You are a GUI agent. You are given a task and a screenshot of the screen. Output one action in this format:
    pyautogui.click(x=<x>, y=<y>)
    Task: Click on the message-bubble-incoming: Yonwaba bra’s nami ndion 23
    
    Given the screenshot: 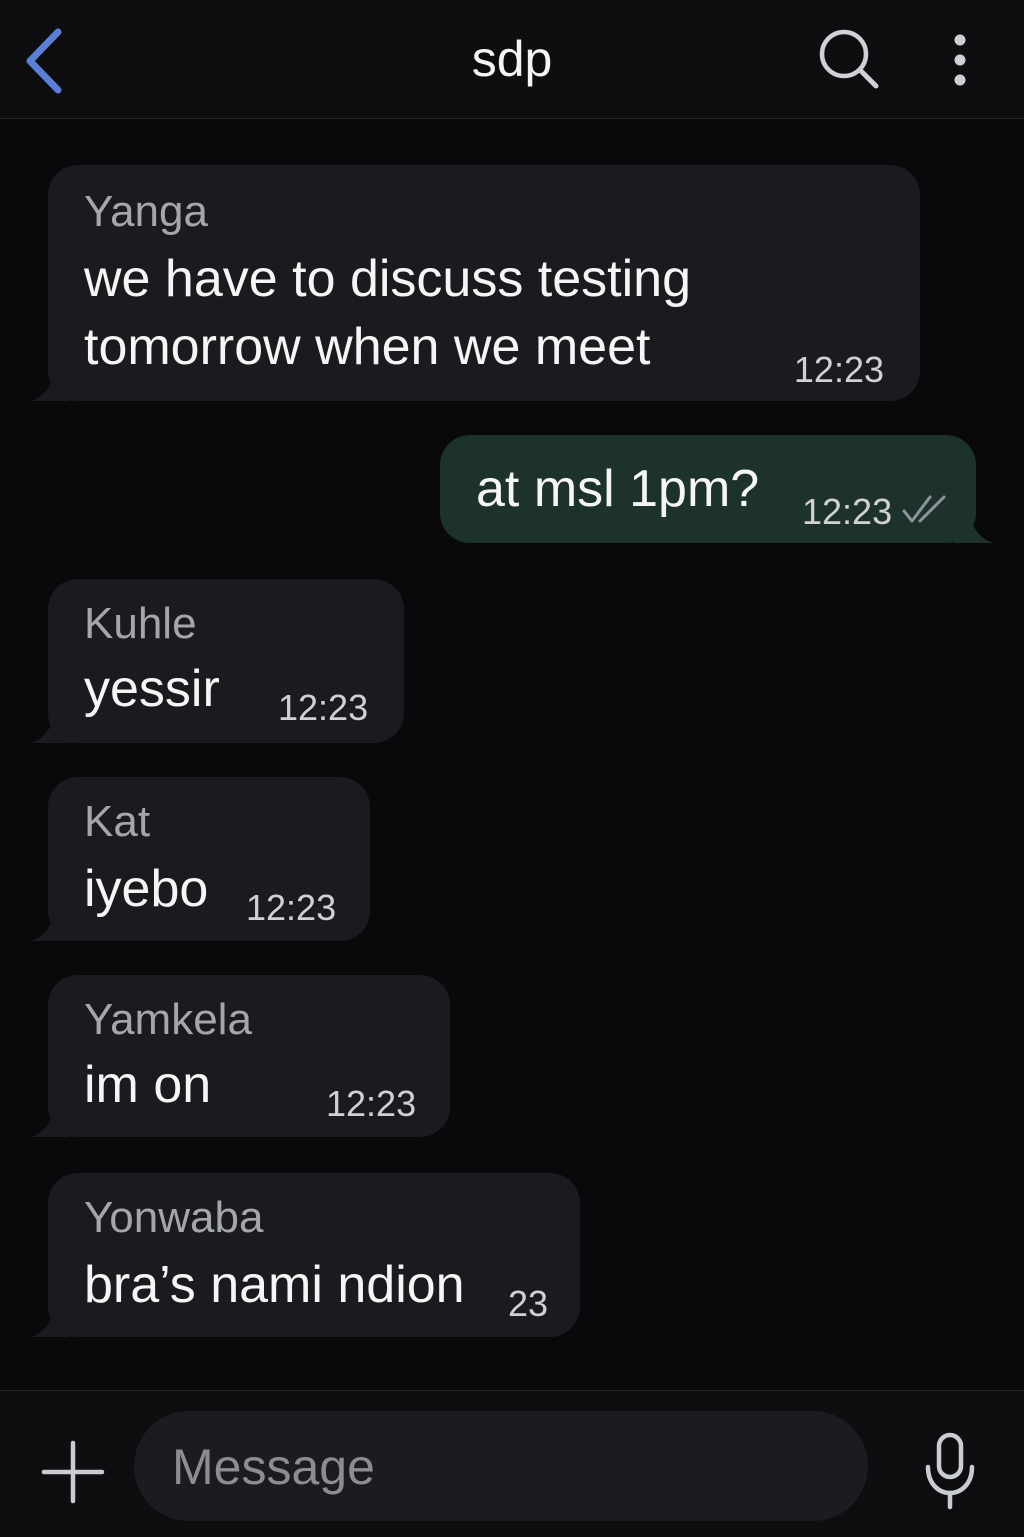 What is the action you would take?
    pyautogui.click(x=305, y=1255)
    